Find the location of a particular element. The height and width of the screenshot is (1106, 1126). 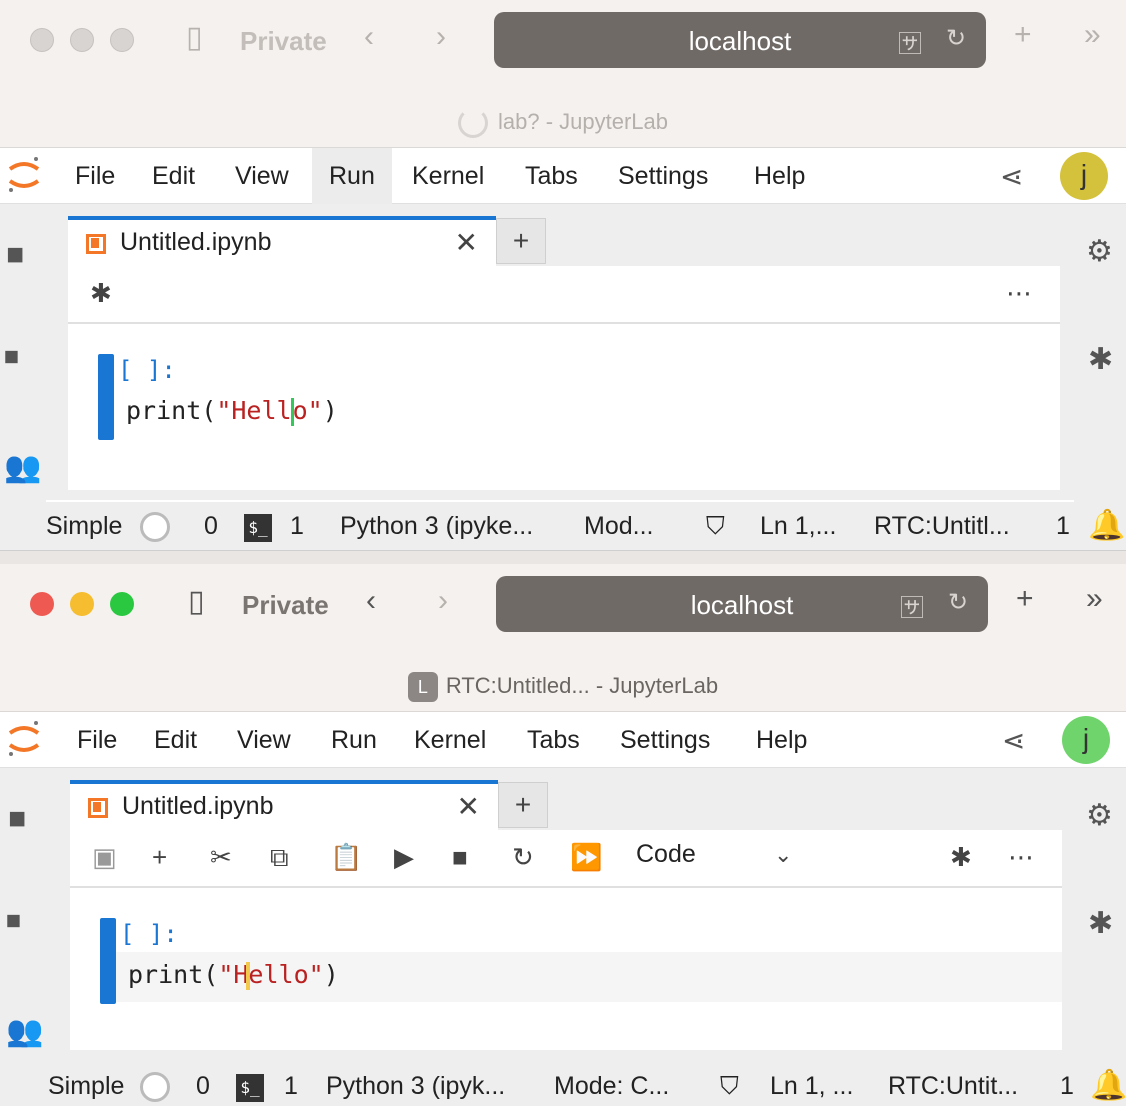

copy-icon: ⧉ is located at coordinates (279, 858).